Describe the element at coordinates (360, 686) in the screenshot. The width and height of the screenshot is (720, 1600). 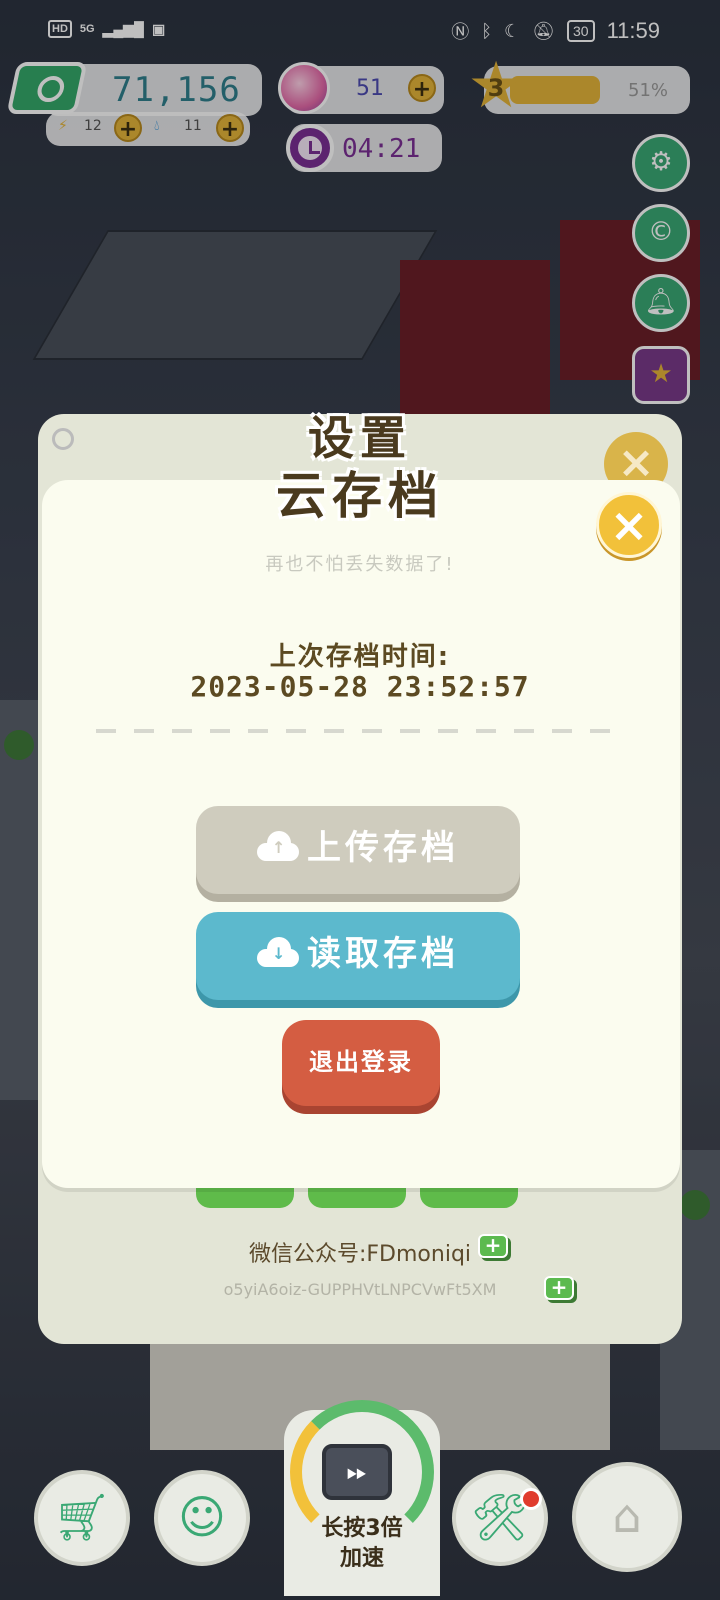
I see `last-save-time: 2023-05-28 23:52:57` at that location.